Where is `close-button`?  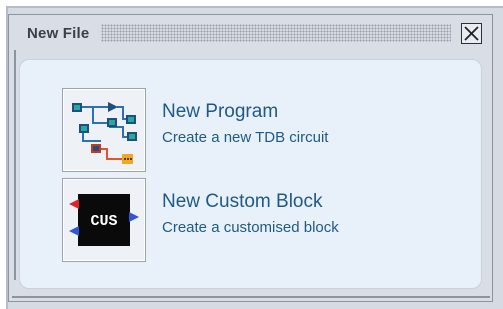 close-button is located at coordinates (471, 33).